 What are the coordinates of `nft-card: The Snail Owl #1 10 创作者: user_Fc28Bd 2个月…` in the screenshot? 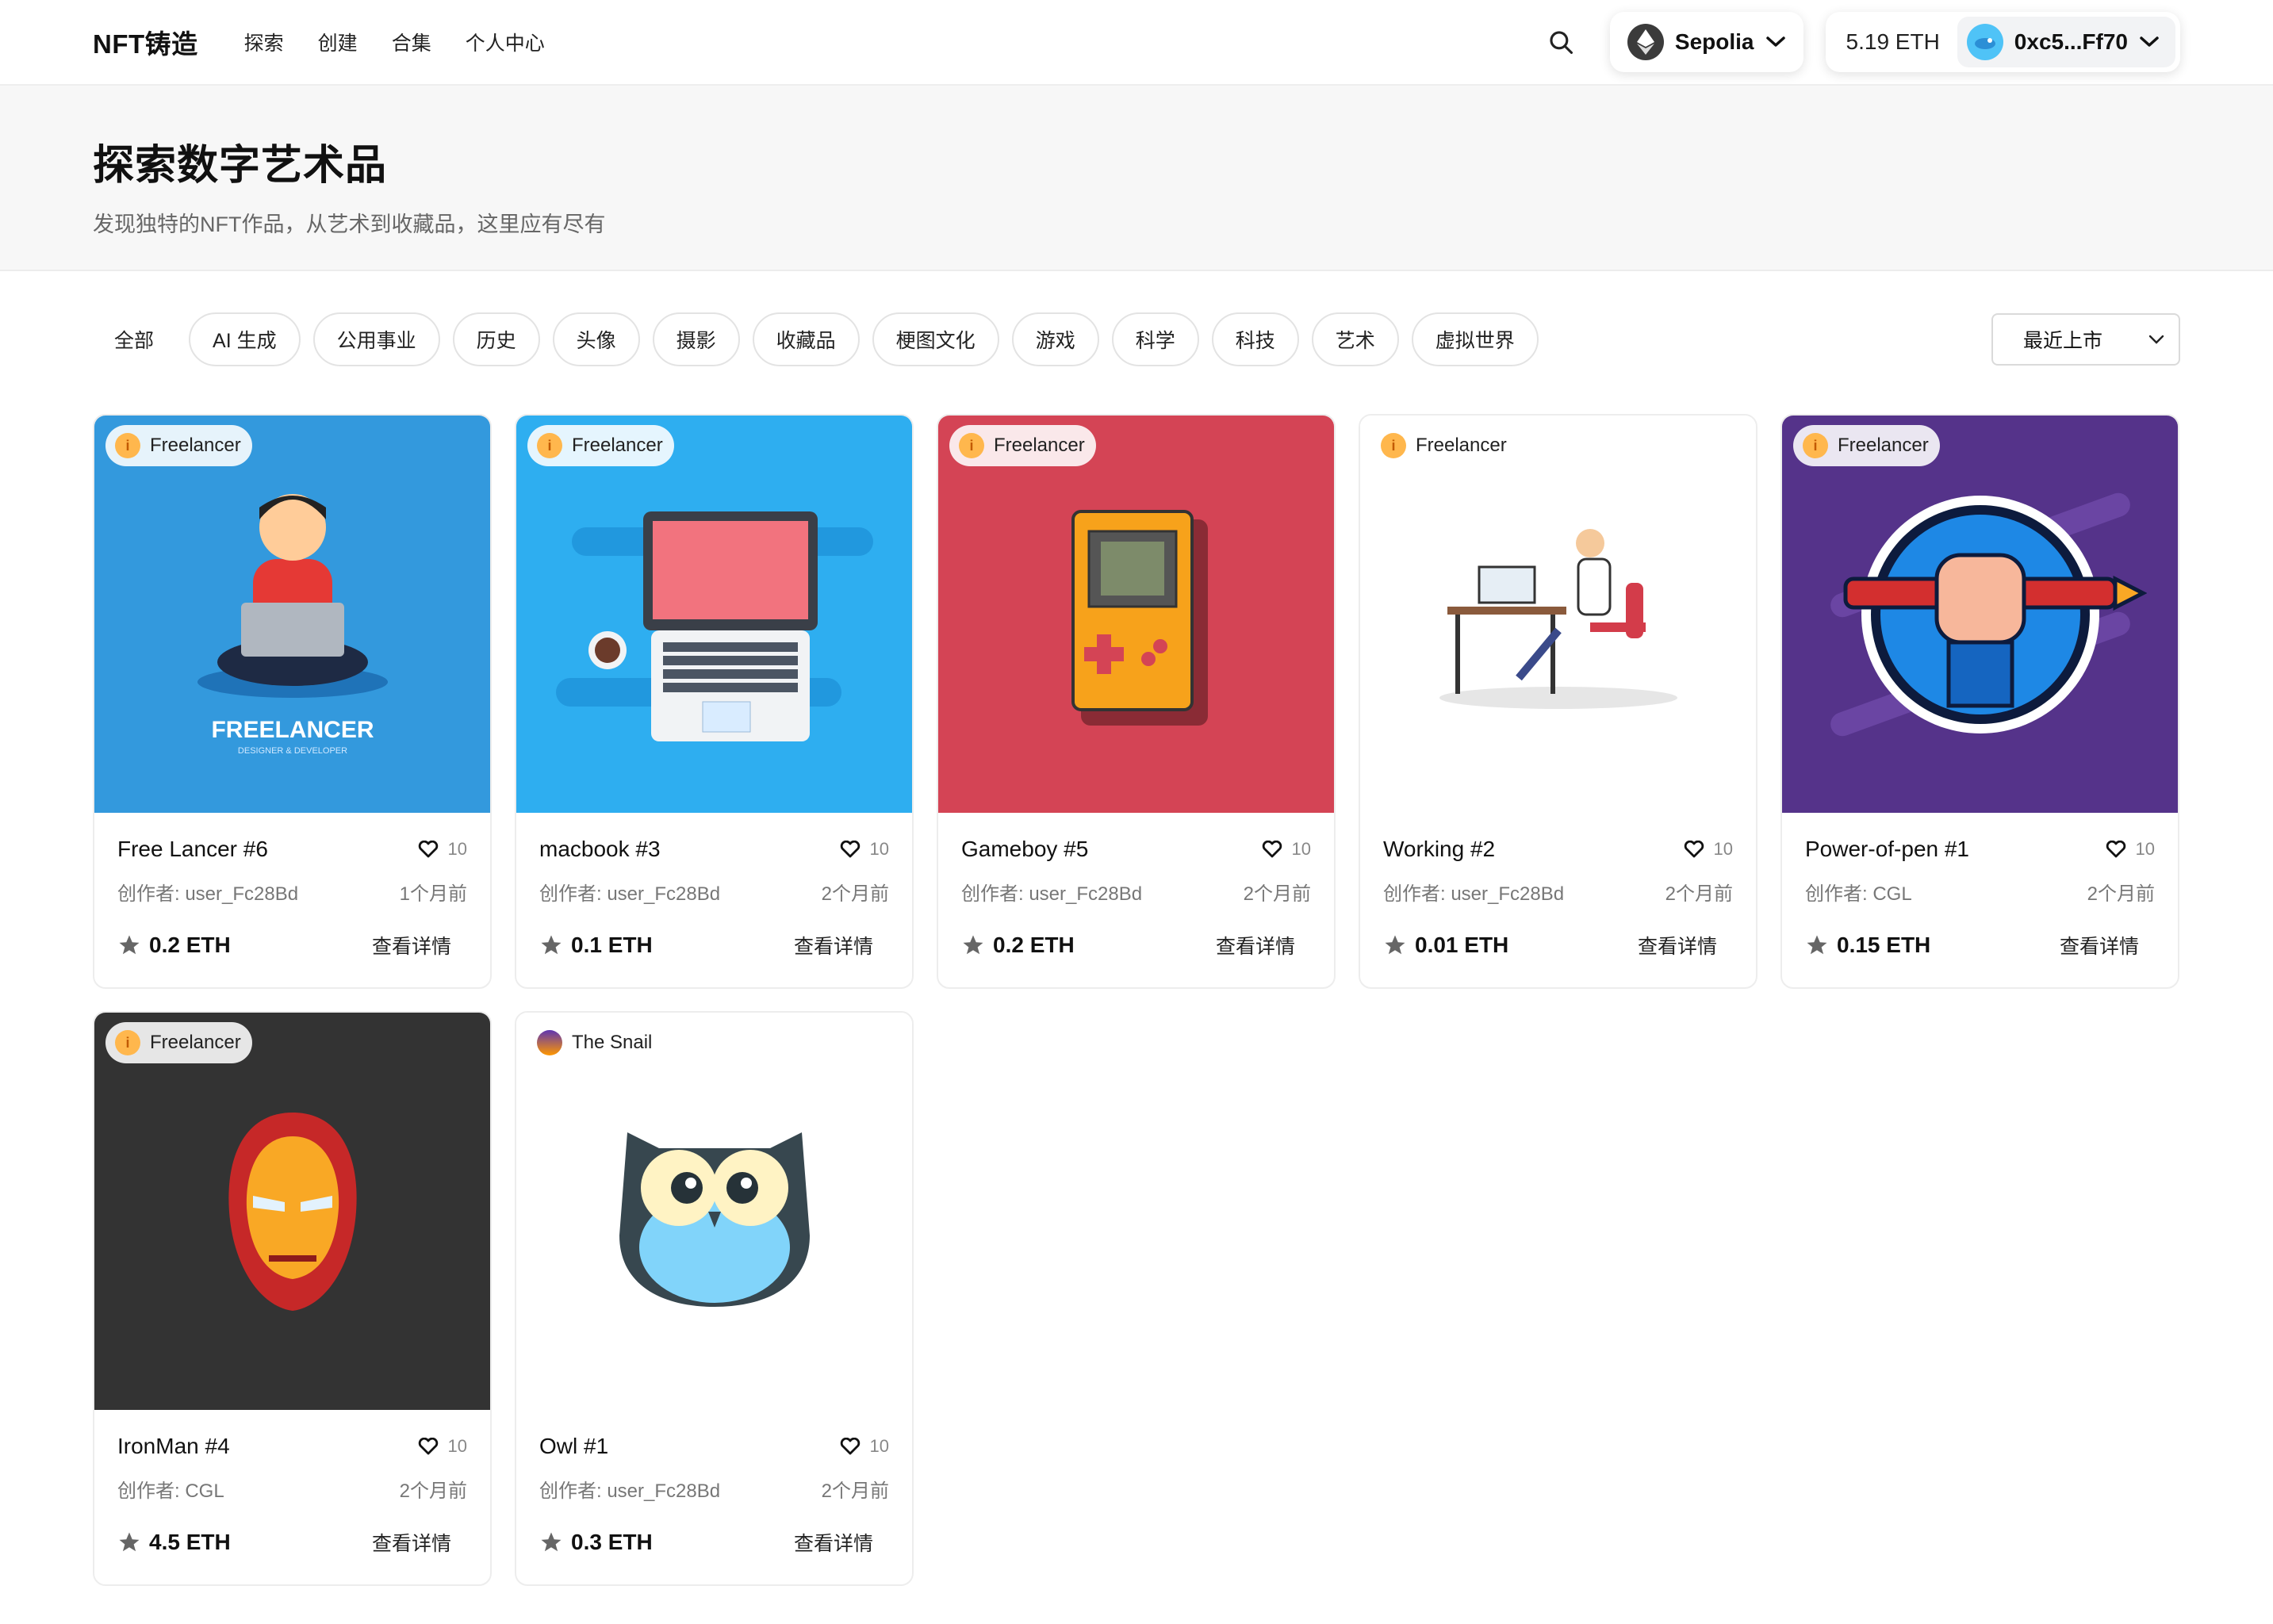 It's located at (714, 1298).